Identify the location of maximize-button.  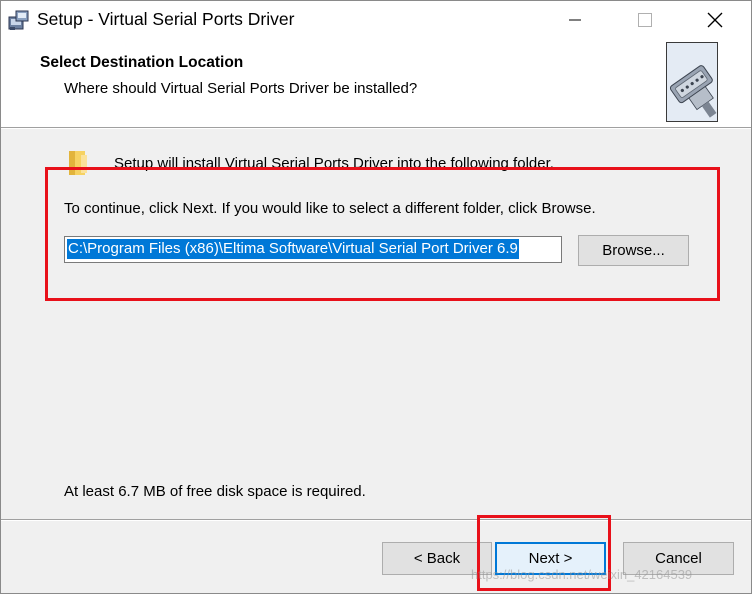
(645, 20).